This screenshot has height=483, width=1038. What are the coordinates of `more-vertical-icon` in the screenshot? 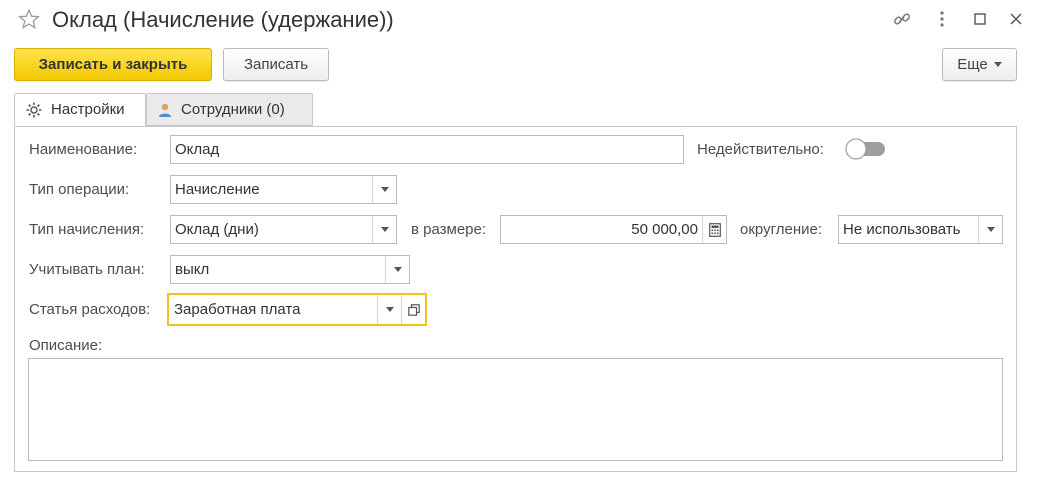 It's located at (942, 19).